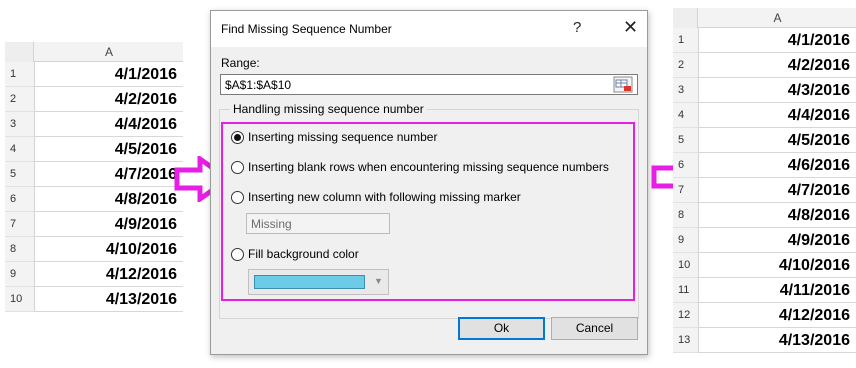 The width and height of the screenshot is (856, 368). Describe the element at coordinates (306, 29) in the screenshot. I see `dialog-title: Find Missing Sequence Number` at that location.